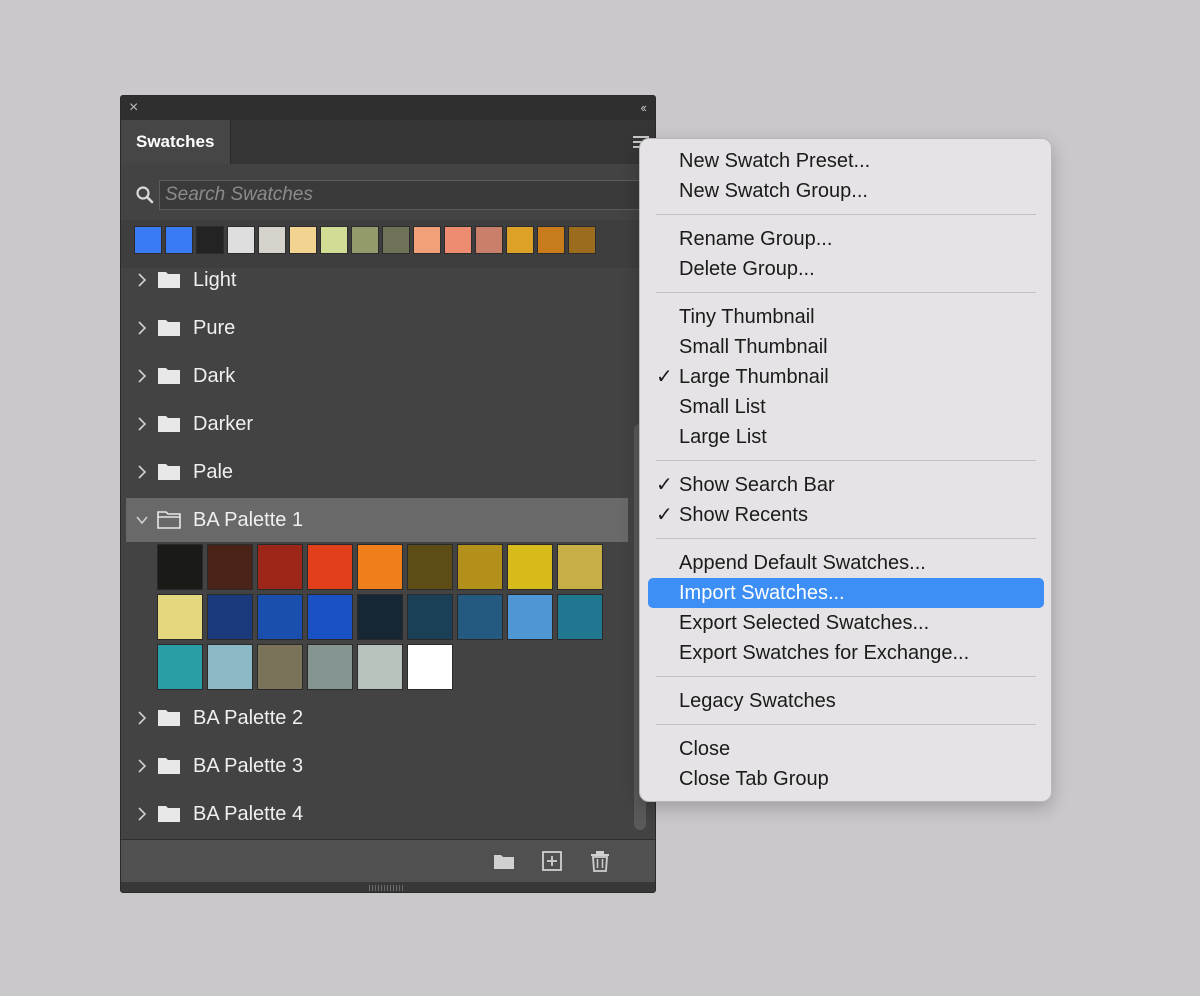 The width and height of the screenshot is (1200, 996). Describe the element at coordinates (705, 749) in the screenshot. I see `menu-item-label: Close` at that location.